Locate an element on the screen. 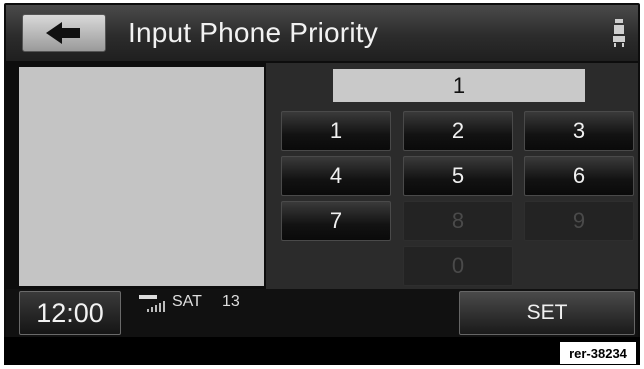  source-label: SAT is located at coordinates (187, 301).